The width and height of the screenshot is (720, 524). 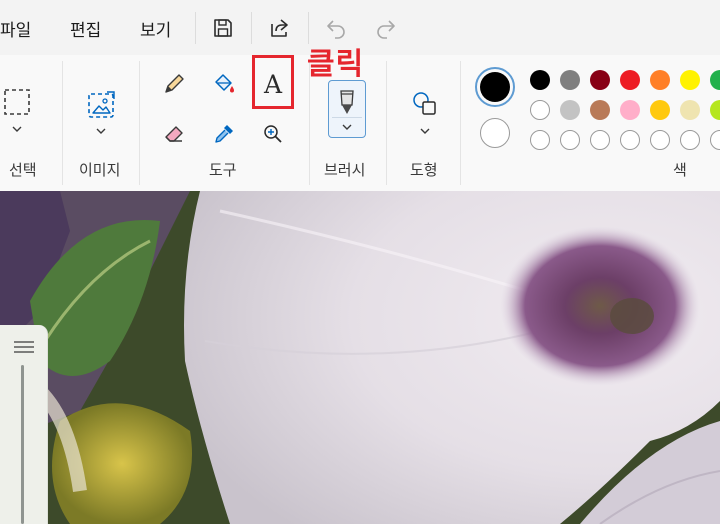 I want to click on menu-edit: 편집, so click(x=85, y=28).